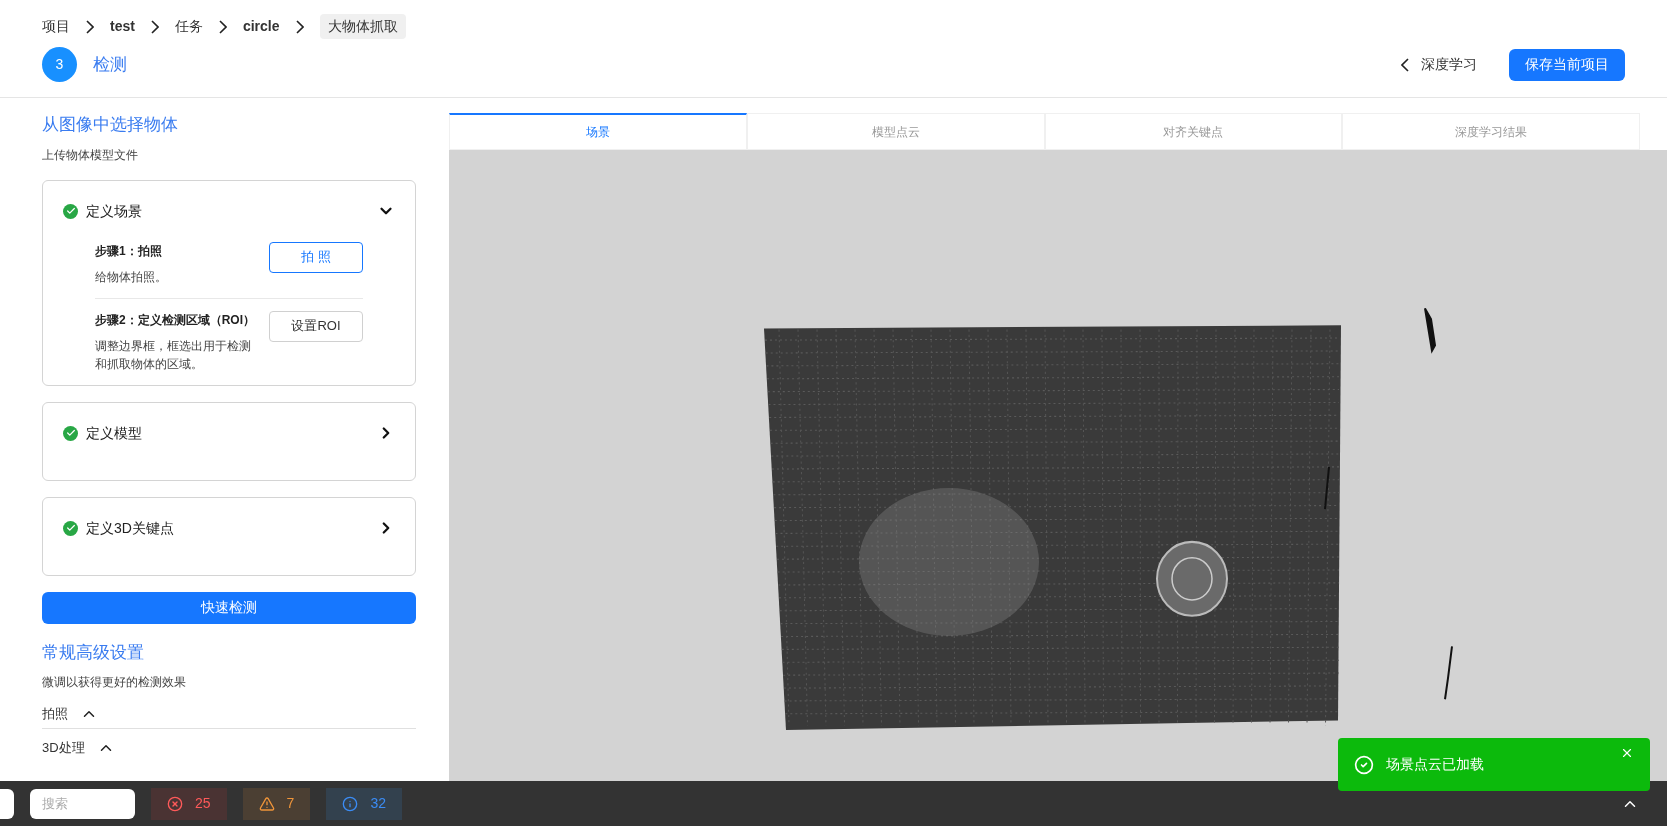 This screenshot has width=1667, height=826. Describe the element at coordinates (1627, 753) in the screenshot. I see `close-icon` at that location.